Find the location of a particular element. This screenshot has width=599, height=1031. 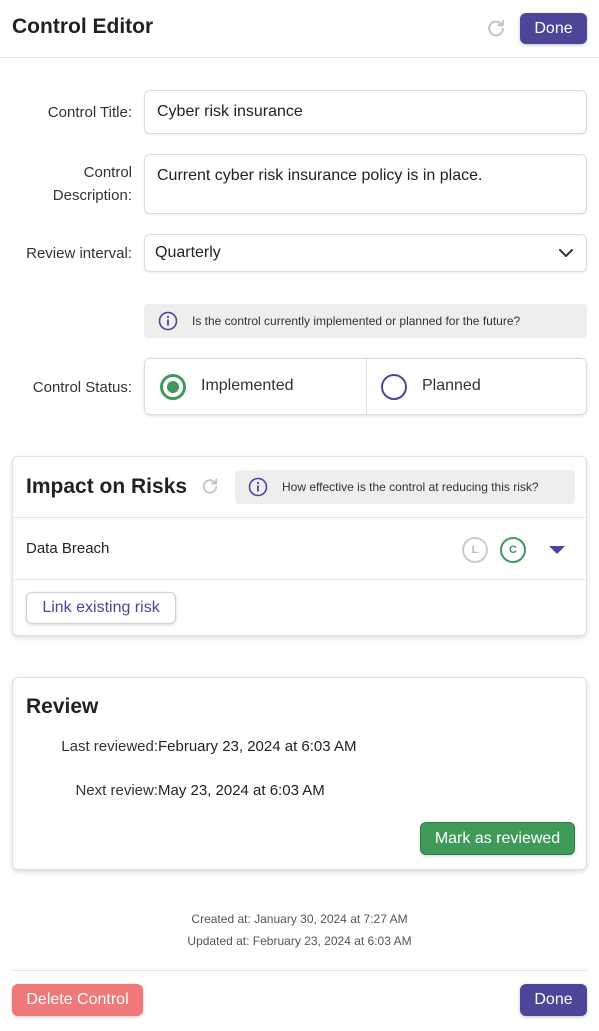

control-description-label: Control Description: is located at coordinates (66, 184).